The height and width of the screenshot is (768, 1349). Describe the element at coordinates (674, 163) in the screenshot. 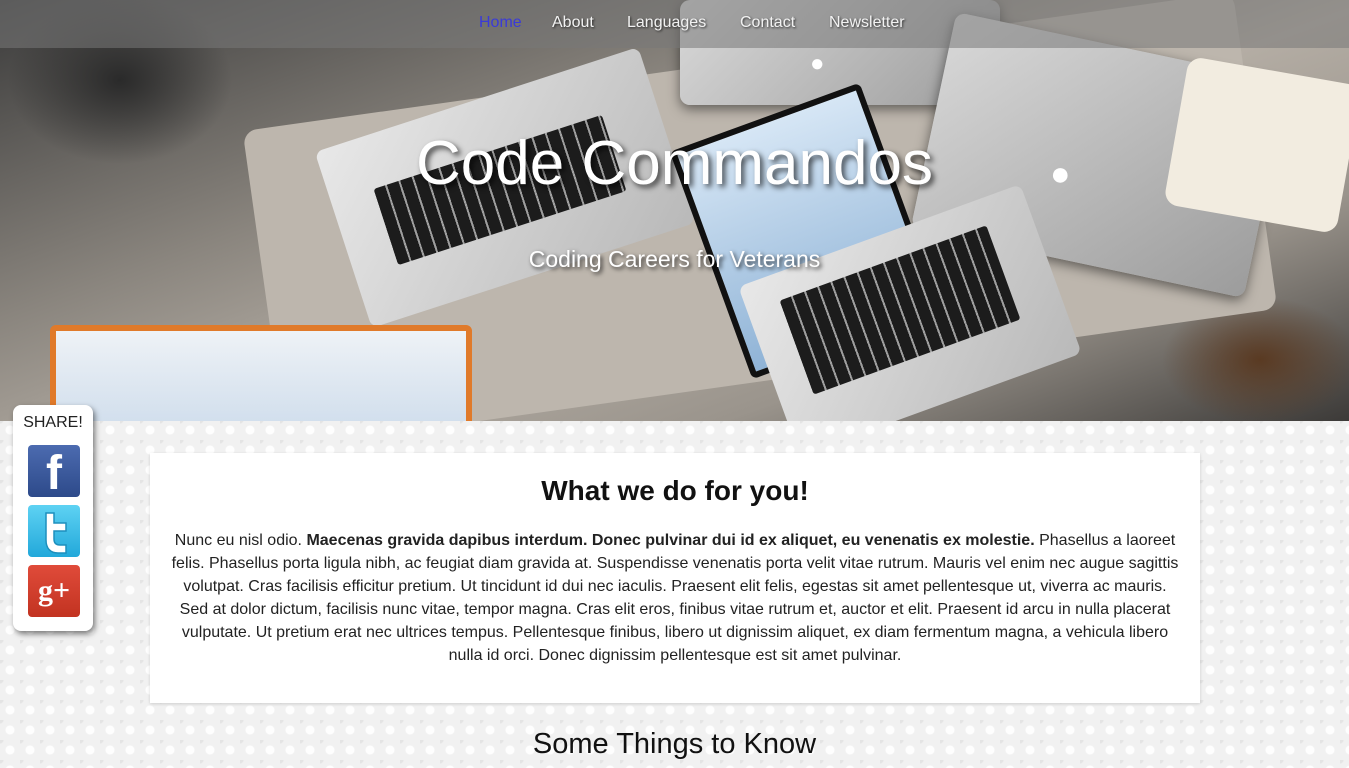

I see `site-title: Code Commandos` at that location.